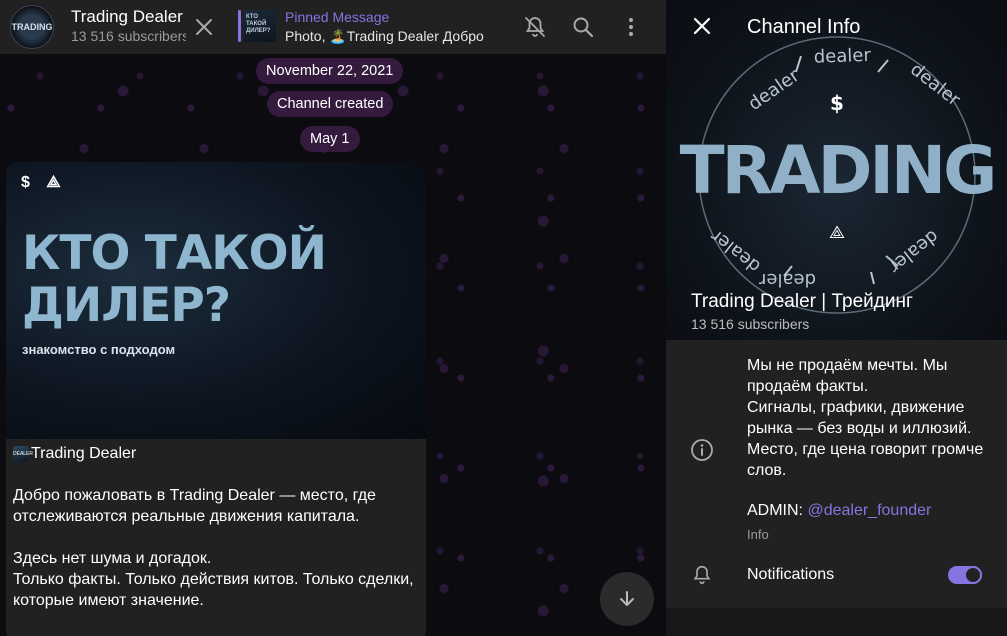  I want to click on bell-icon, so click(702, 575).